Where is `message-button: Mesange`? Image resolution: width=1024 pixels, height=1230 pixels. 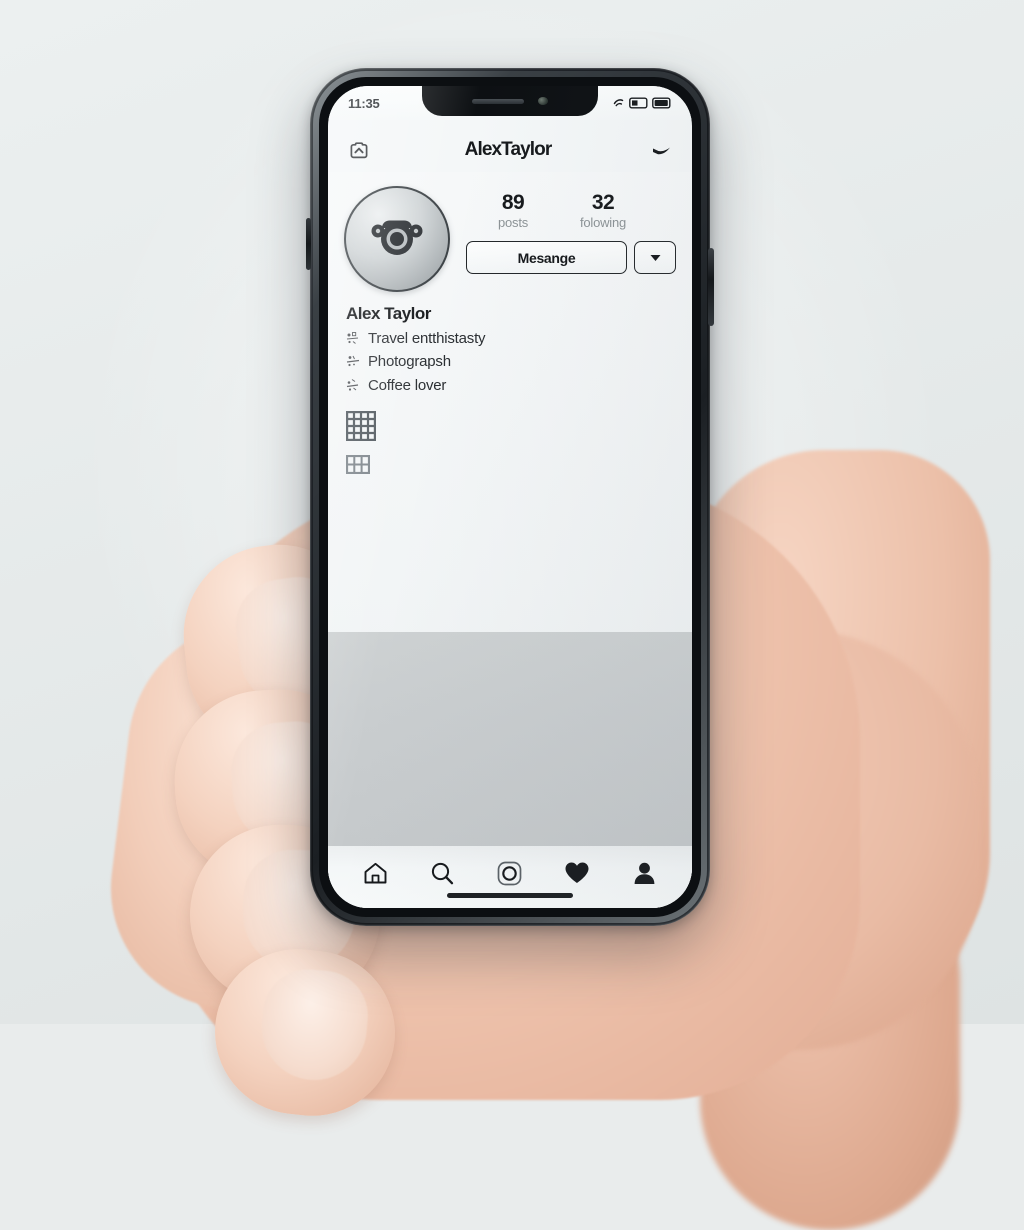 message-button: Mesange is located at coordinates (546, 258).